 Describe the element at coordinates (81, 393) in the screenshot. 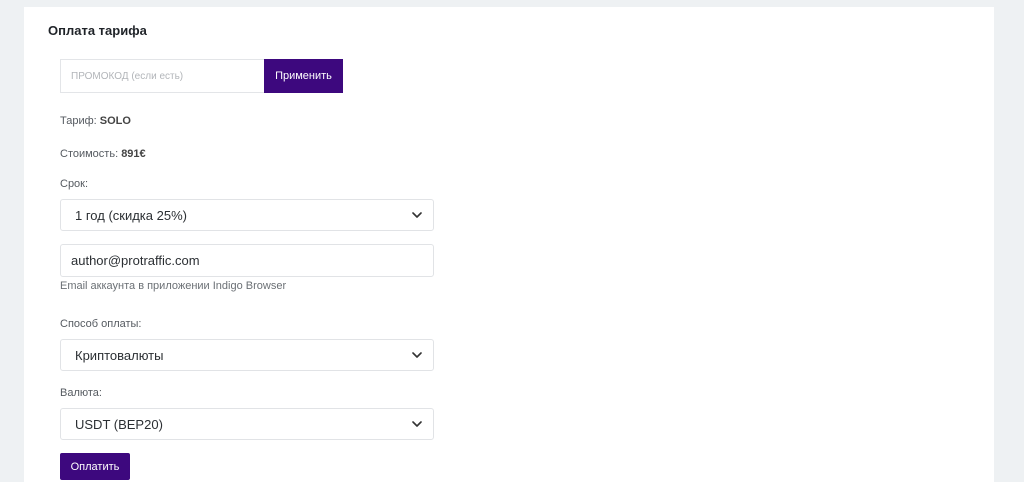

I see `currency-label: Валюта:` at that location.